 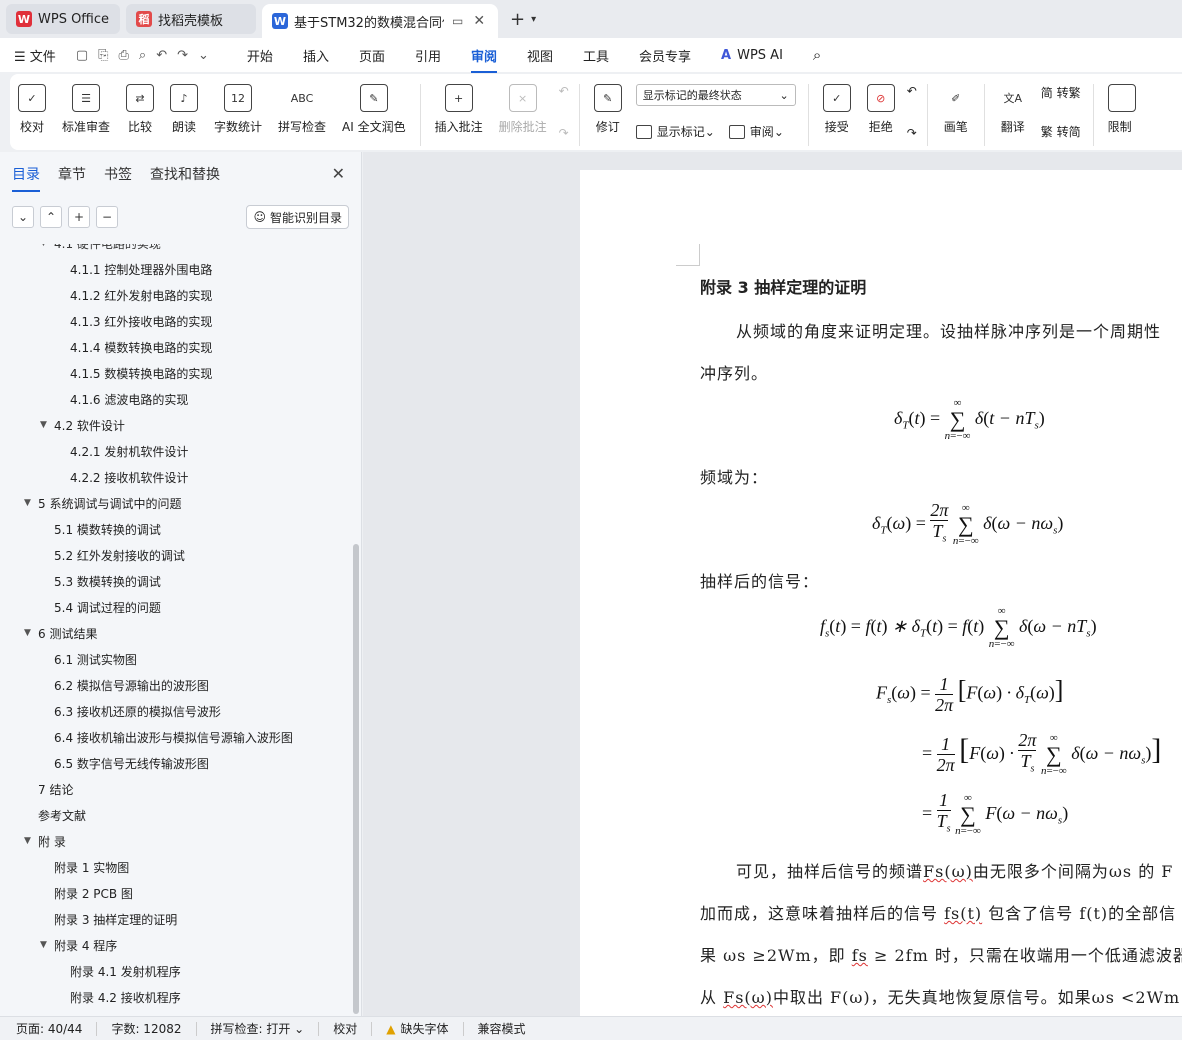 I want to click on reject-button: ⊘ 拒绝, so click(x=880, y=109).